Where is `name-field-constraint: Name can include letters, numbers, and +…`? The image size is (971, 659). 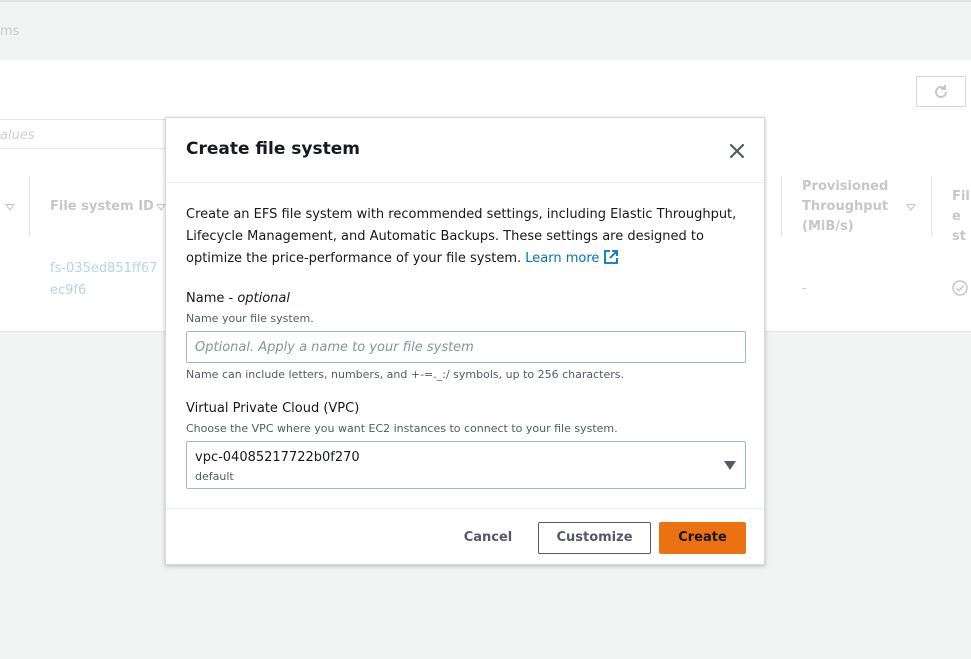 name-field-constraint: Name can include letters, numbers, and +… is located at coordinates (405, 374).